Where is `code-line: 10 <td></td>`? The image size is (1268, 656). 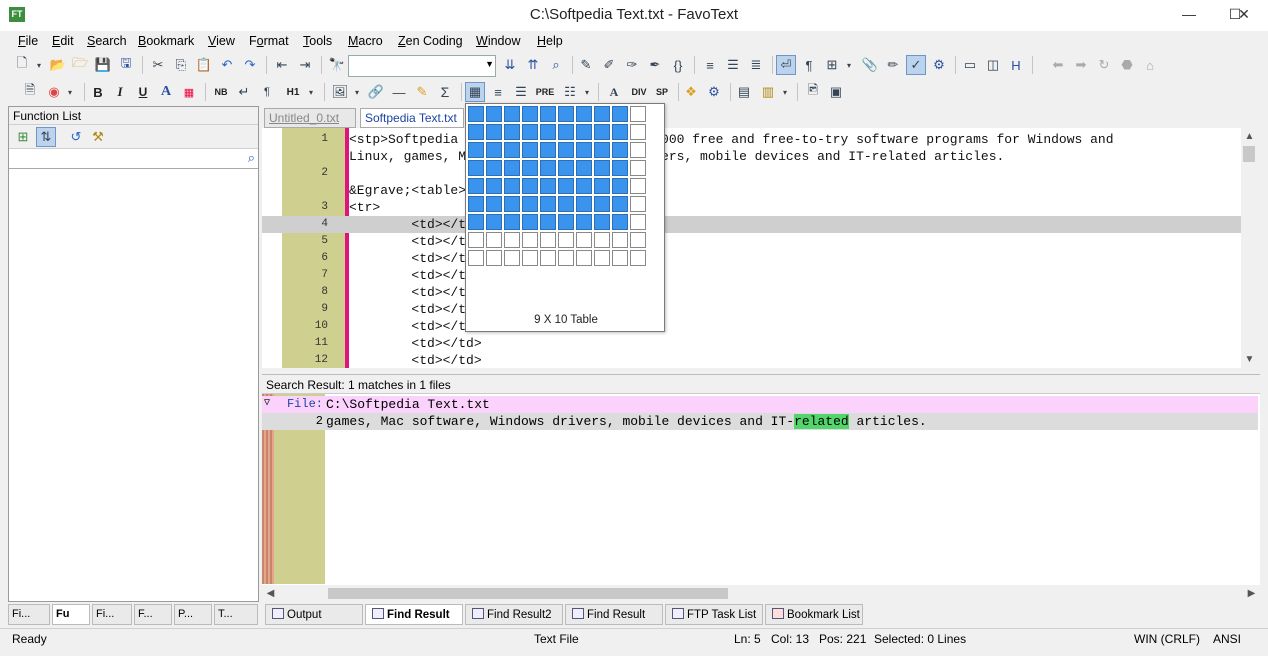 code-line: 10 <td></td> is located at coordinates (752, 326).